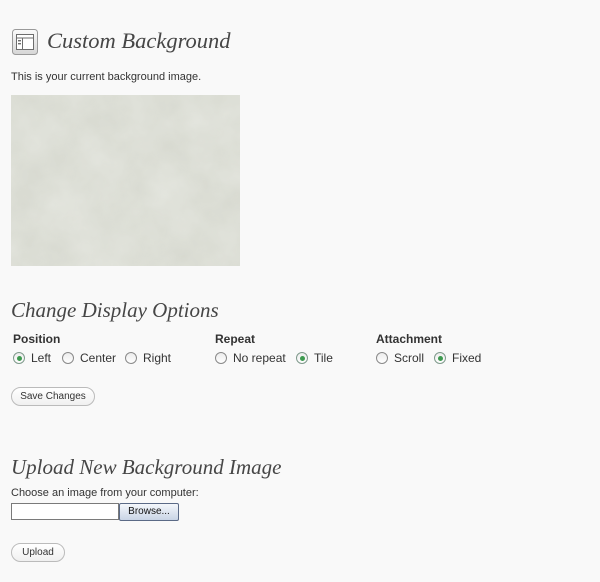 This screenshot has width=600, height=582. What do you see at coordinates (41, 358) in the screenshot?
I see `radio-label: Left` at bounding box center [41, 358].